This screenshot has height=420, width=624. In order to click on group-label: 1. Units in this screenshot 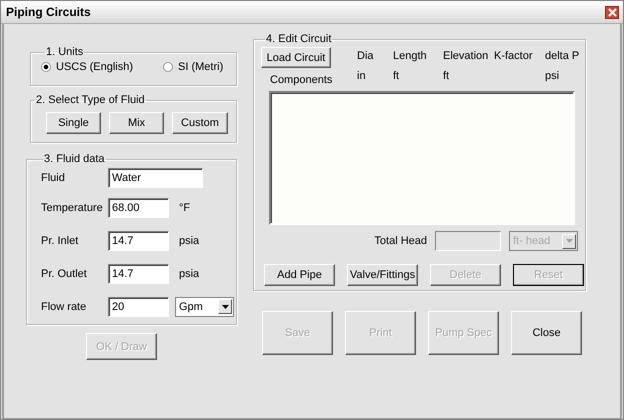, I will do `click(64, 52)`.